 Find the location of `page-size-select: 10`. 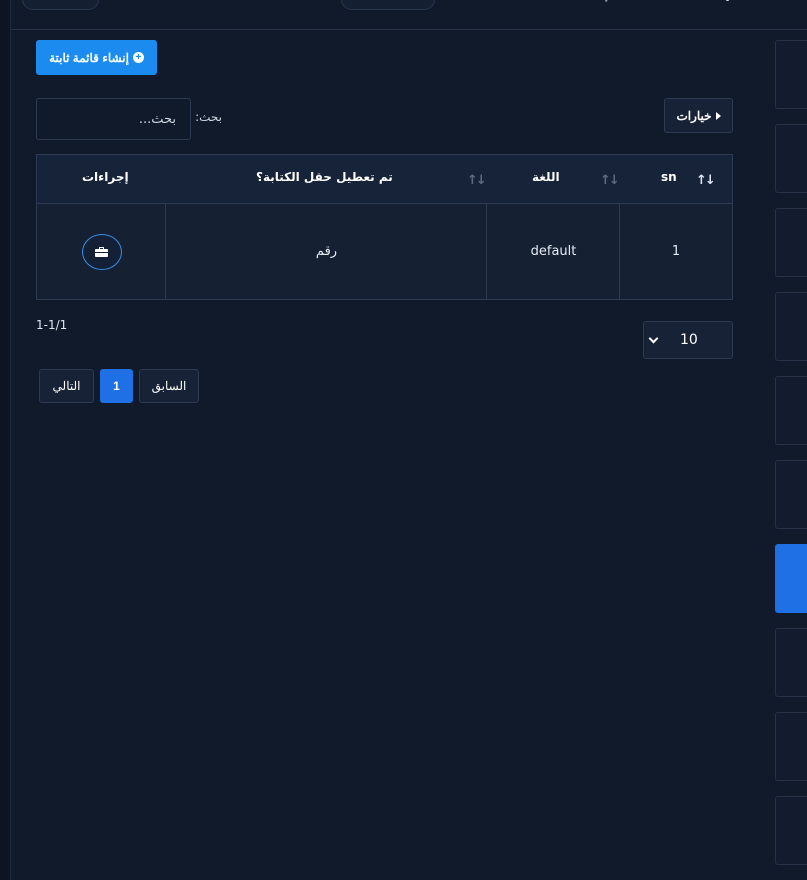

page-size-select: 10 is located at coordinates (688, 340).